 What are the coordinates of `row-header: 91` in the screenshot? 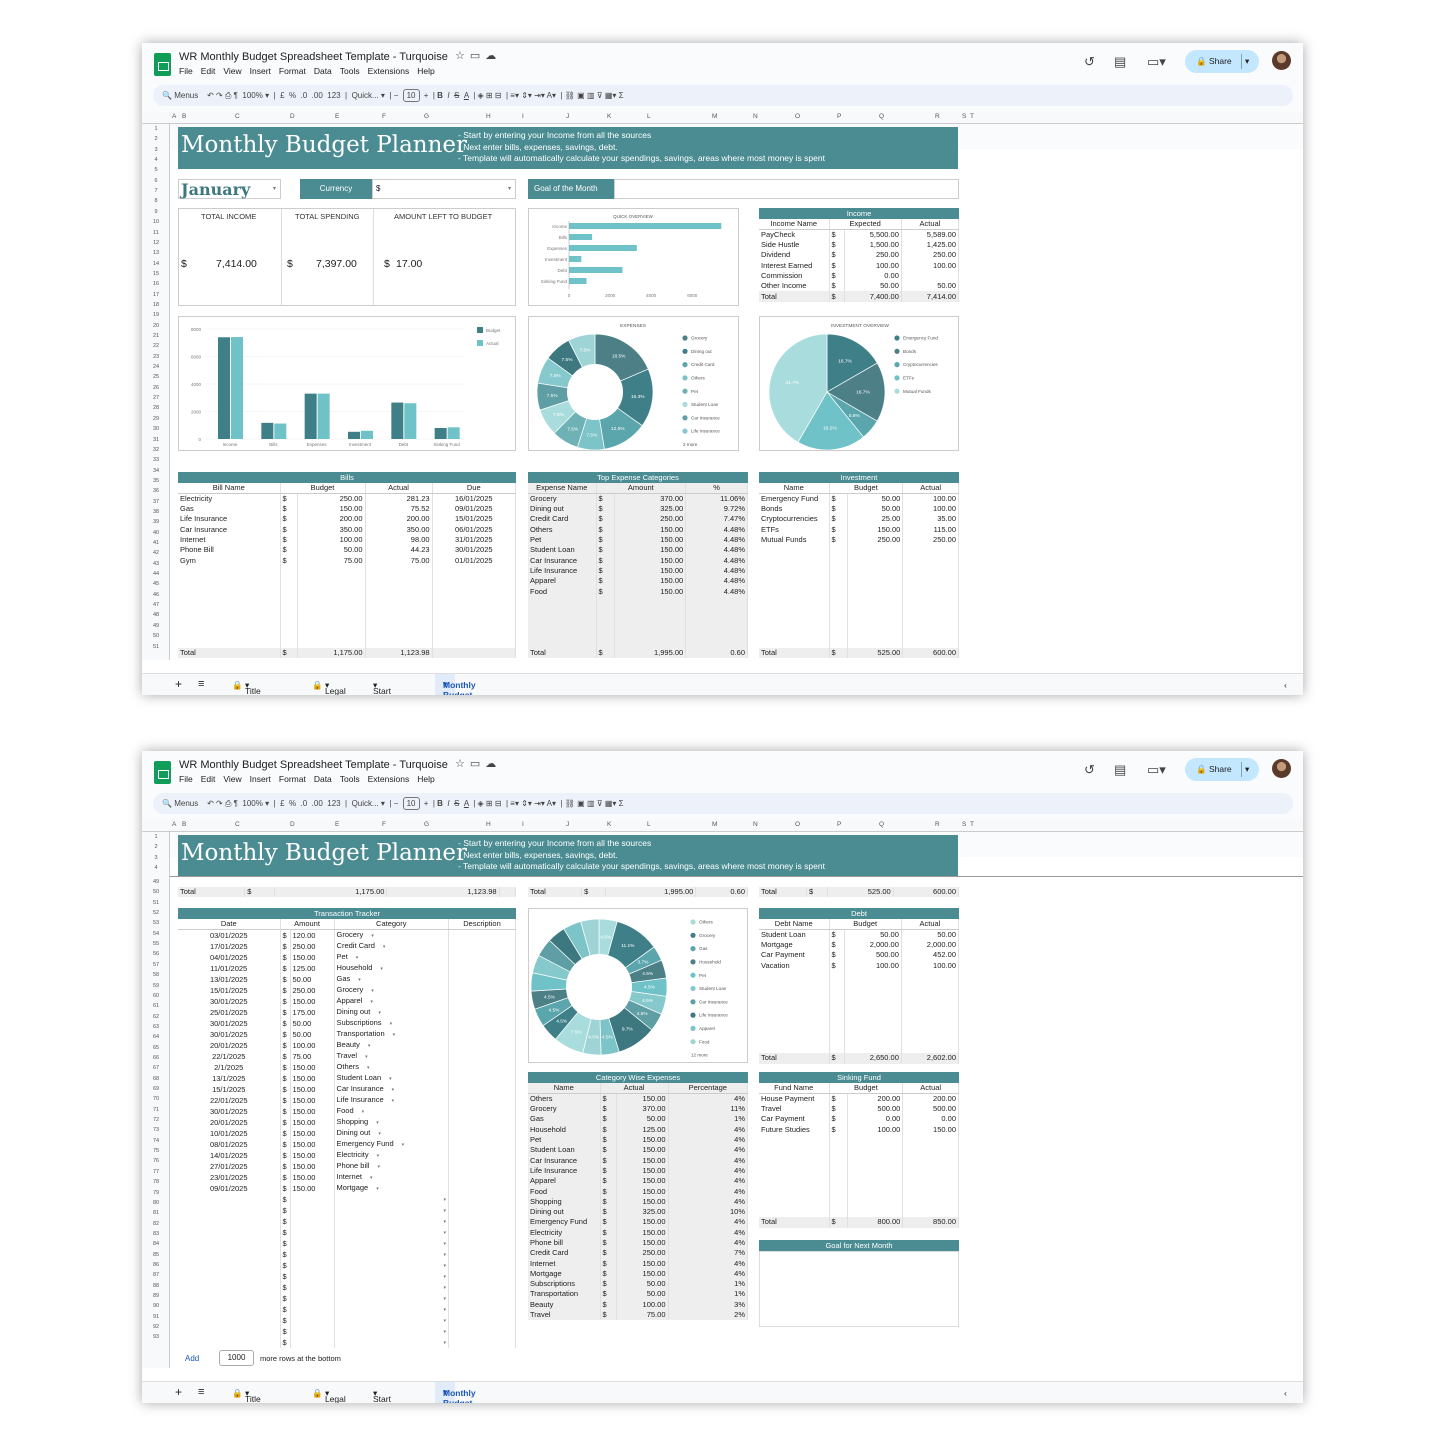 It's located at (156, 1317).